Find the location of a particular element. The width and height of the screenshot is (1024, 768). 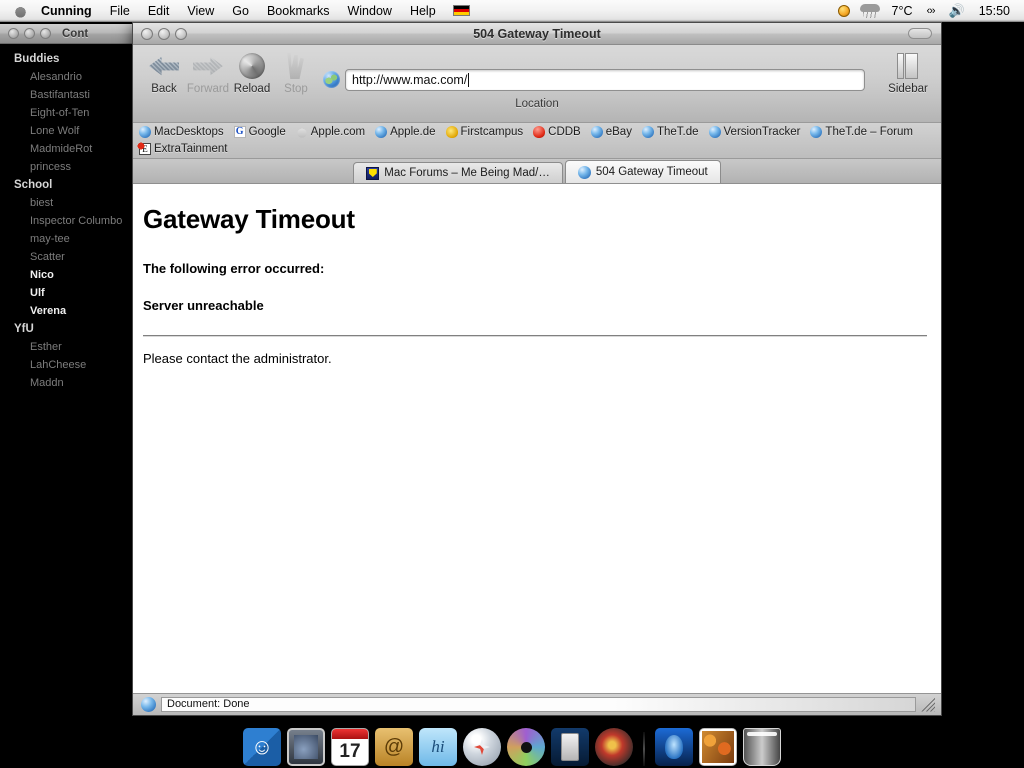

menu-item-view: View is located at coordinates (200, 11).